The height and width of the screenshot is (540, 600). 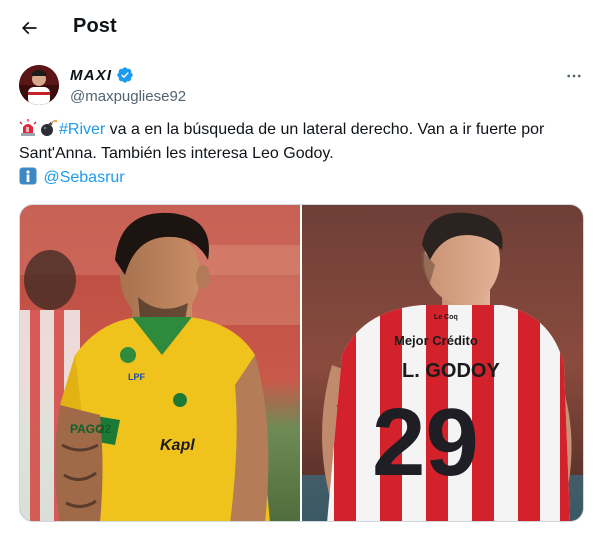 What do you see at coordinates (28, 176) in the screenshot?
I see `information-emoji` at bounding box center [28, 176].